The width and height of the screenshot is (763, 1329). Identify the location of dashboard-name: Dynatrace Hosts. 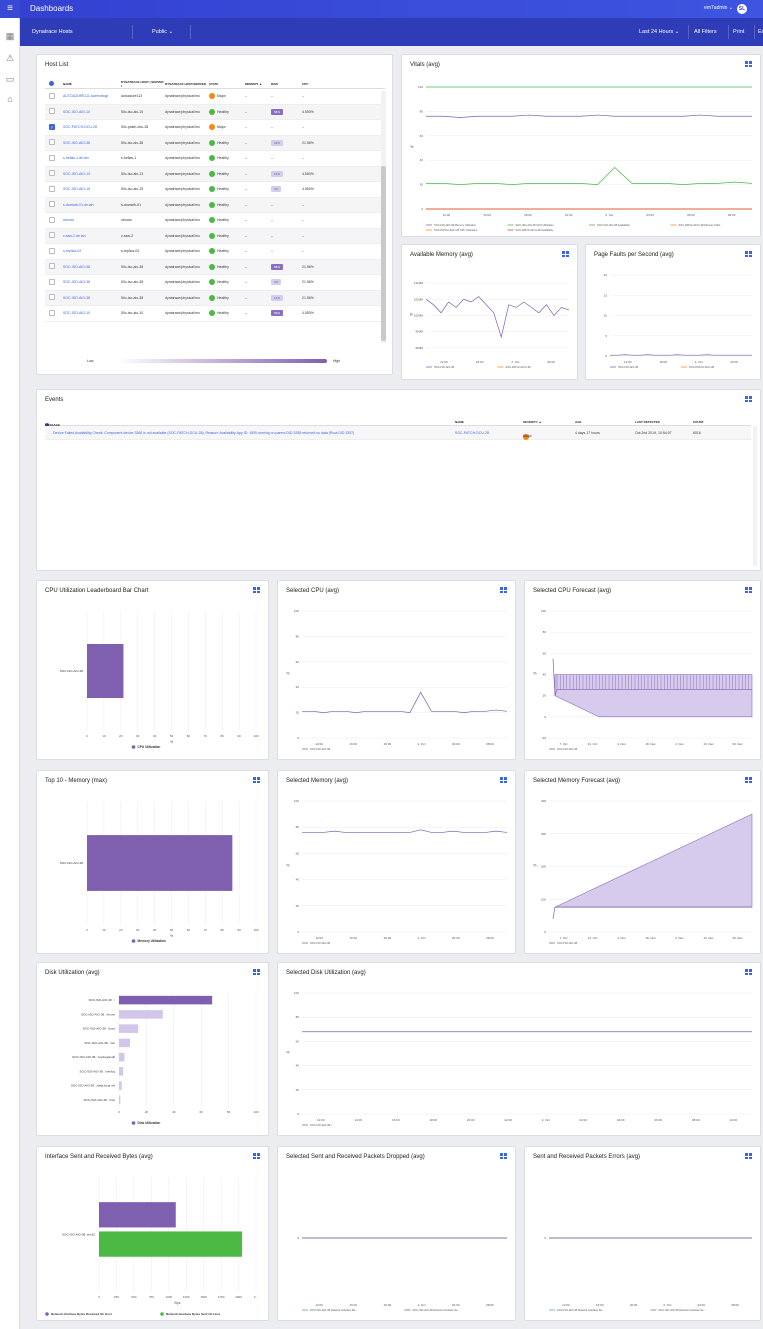
(52, 32).